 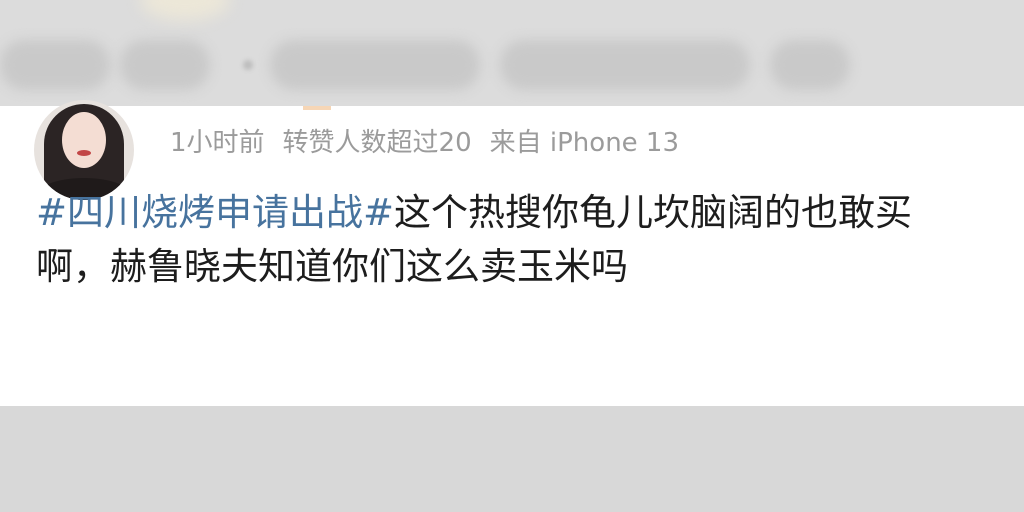 What do you see at coordinates (217, 143) in the screenshot?
I see `post-time: 1小时前` at bounding box center [217, 143].